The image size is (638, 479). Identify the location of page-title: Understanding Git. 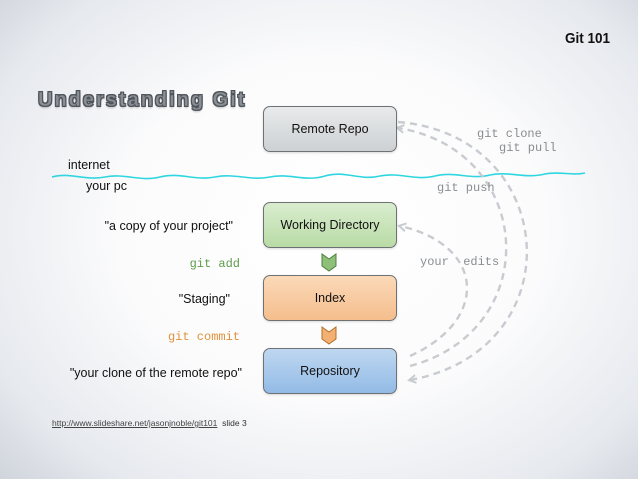
(142, 100).